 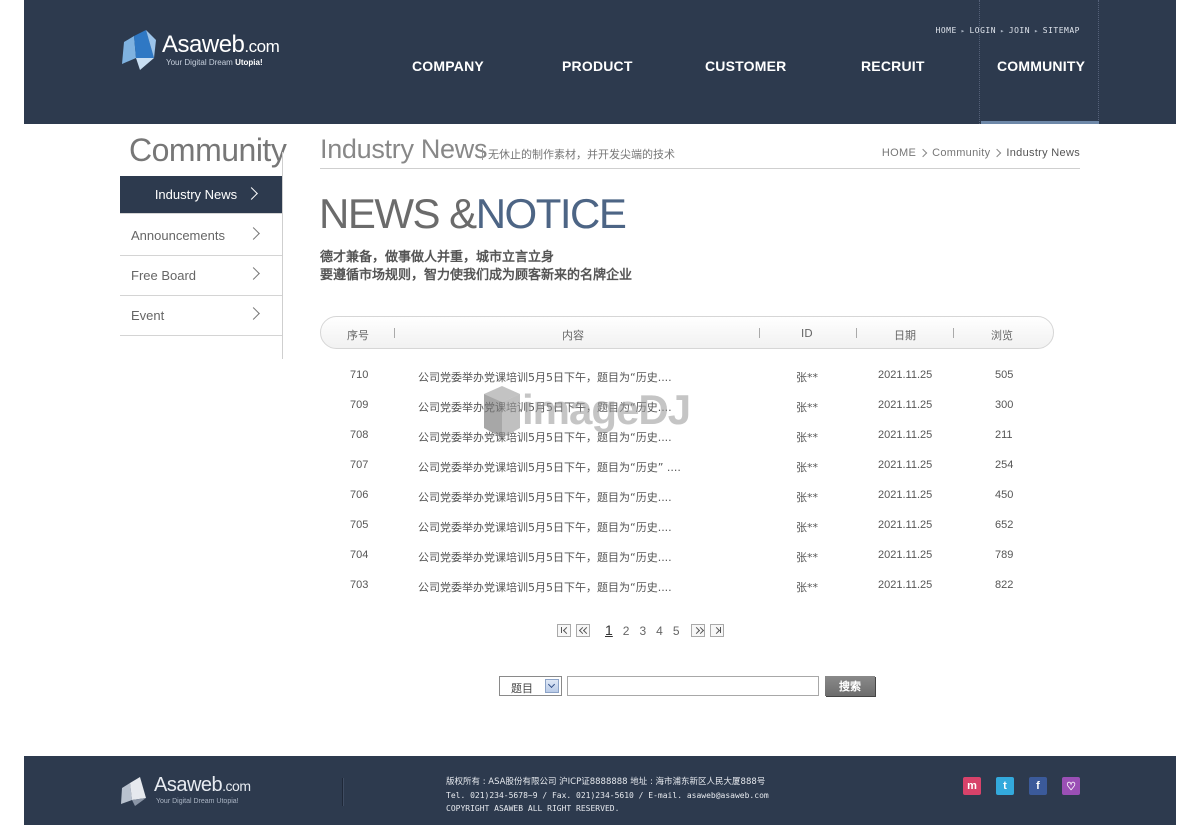 What do you see at coordinates (552, 686) in the screenshot?
I see `chevron-down-icon` at bounding box center [552, 686].